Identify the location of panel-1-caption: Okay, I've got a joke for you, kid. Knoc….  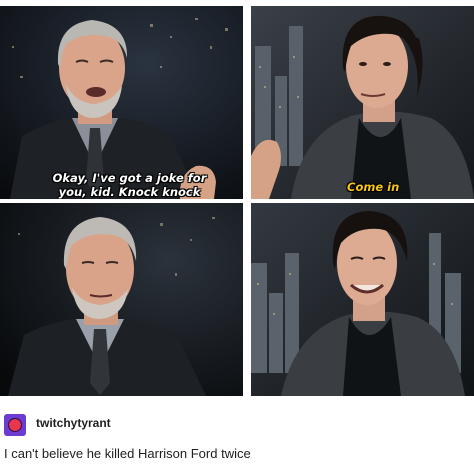
(129, 185).